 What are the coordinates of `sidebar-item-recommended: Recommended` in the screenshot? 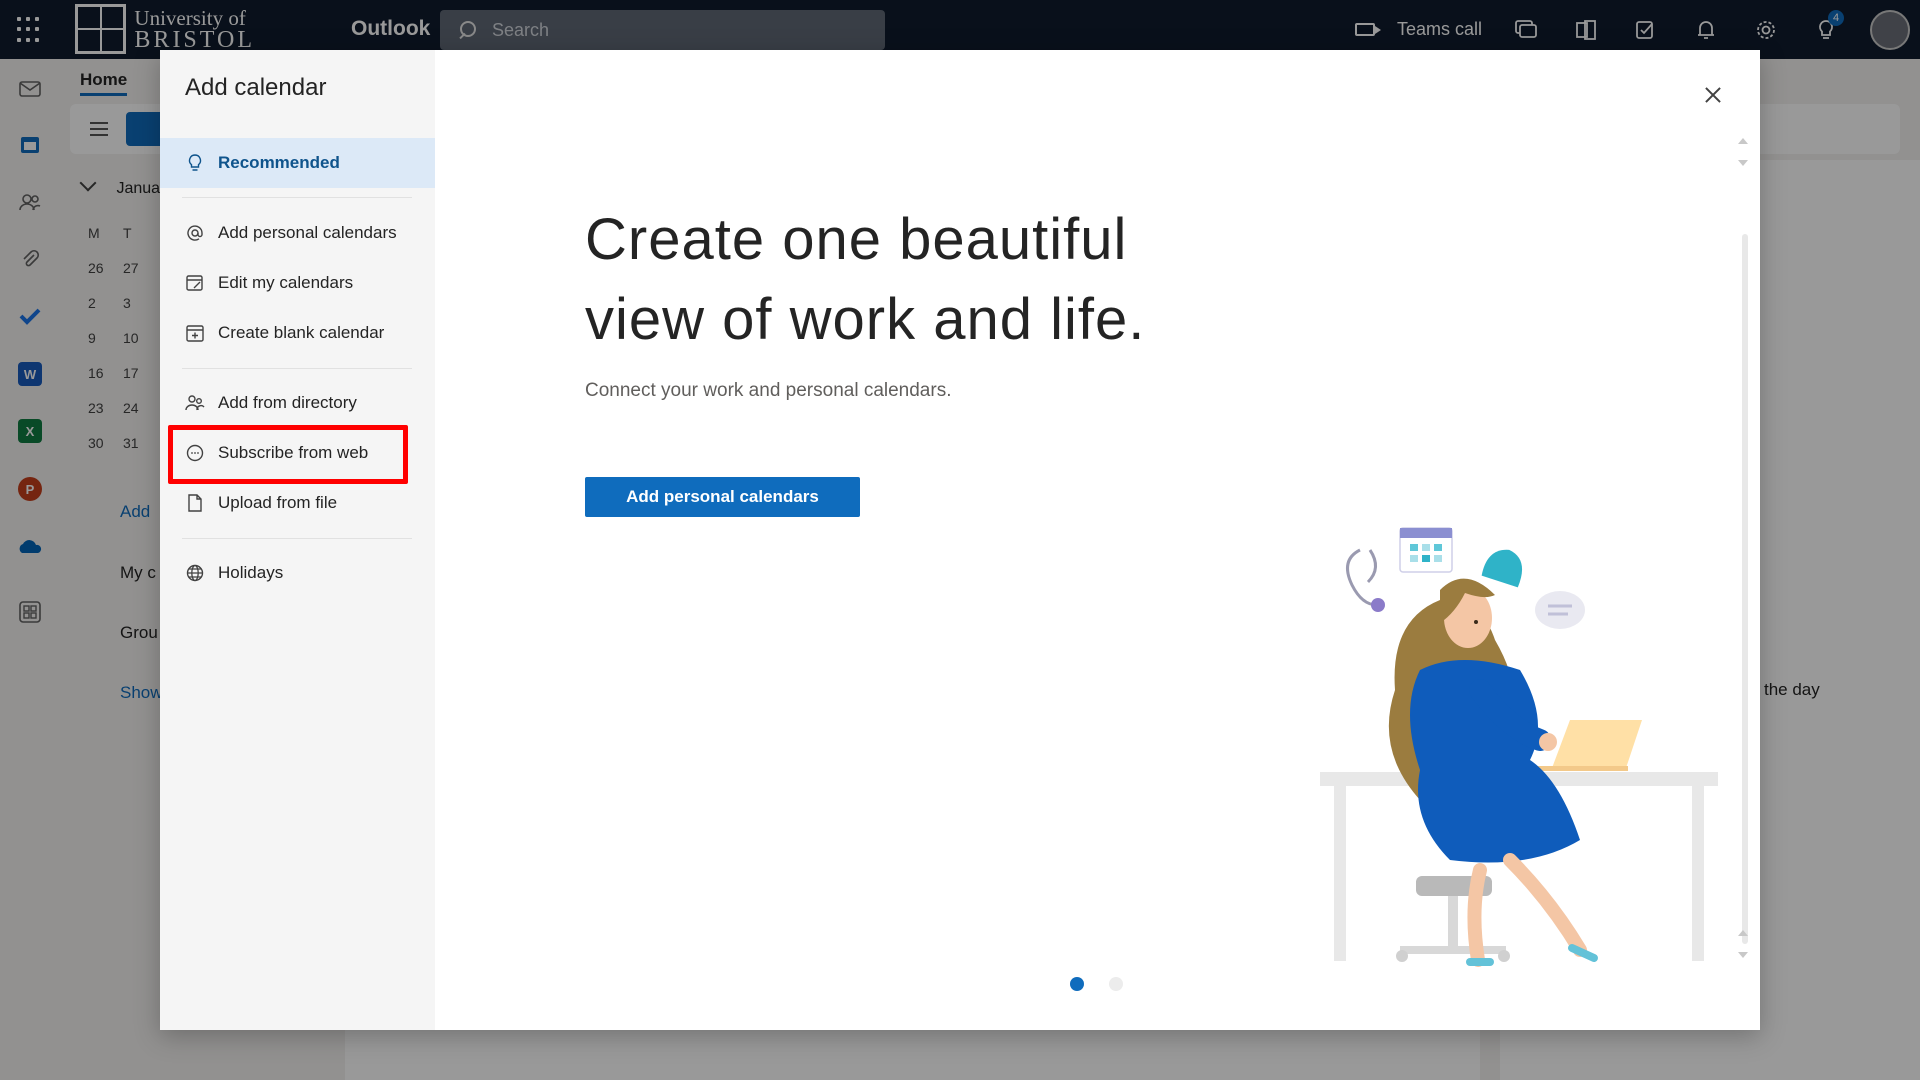 It's located at (297, 163).